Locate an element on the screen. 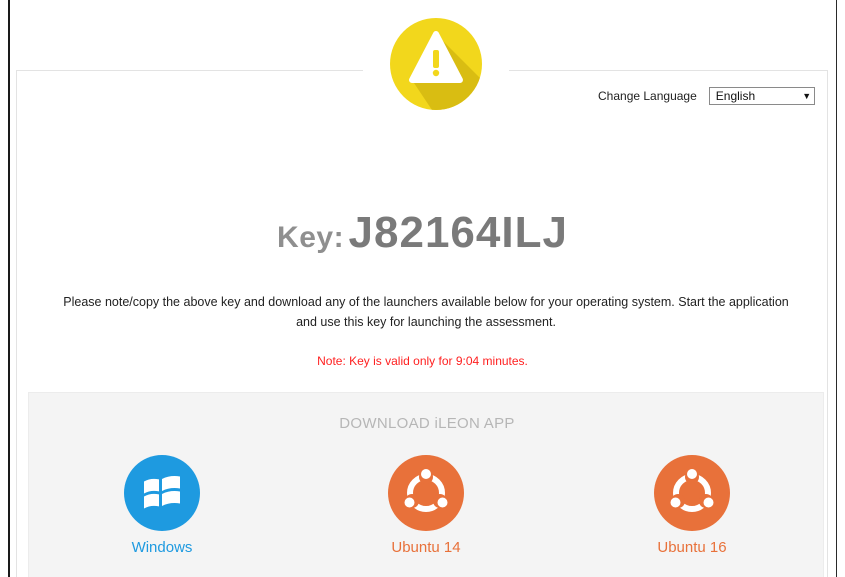 This screenshot has height=577, width=845. warning-icon is located at coordinates (436, 64).